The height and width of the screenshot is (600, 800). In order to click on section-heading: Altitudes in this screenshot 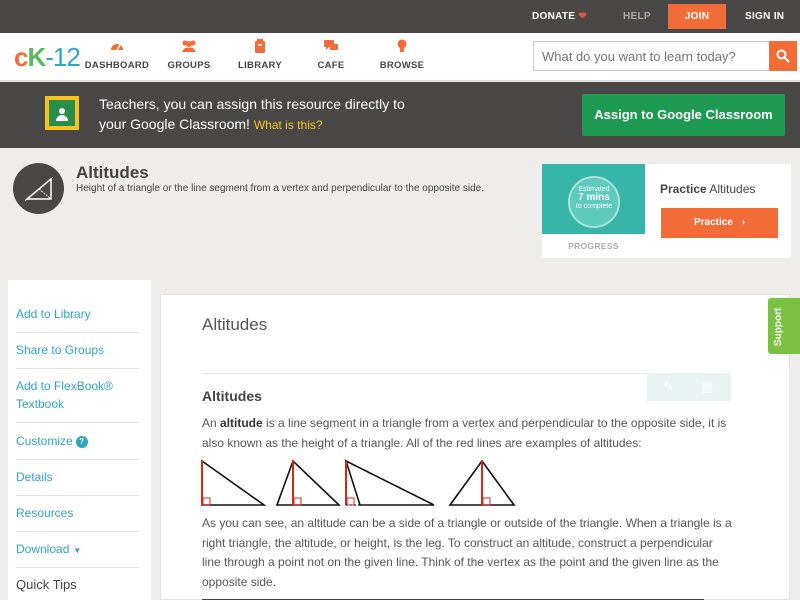, I will do `click(232, 396)`.